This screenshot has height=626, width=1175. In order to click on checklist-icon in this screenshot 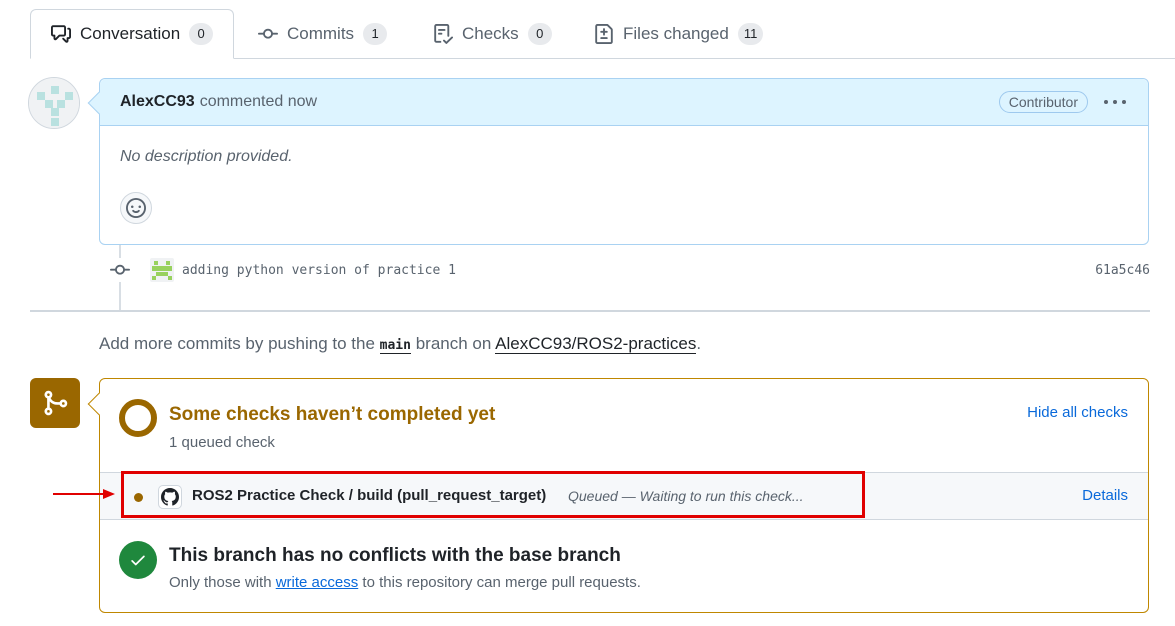, I will do `click(443, 34)`.